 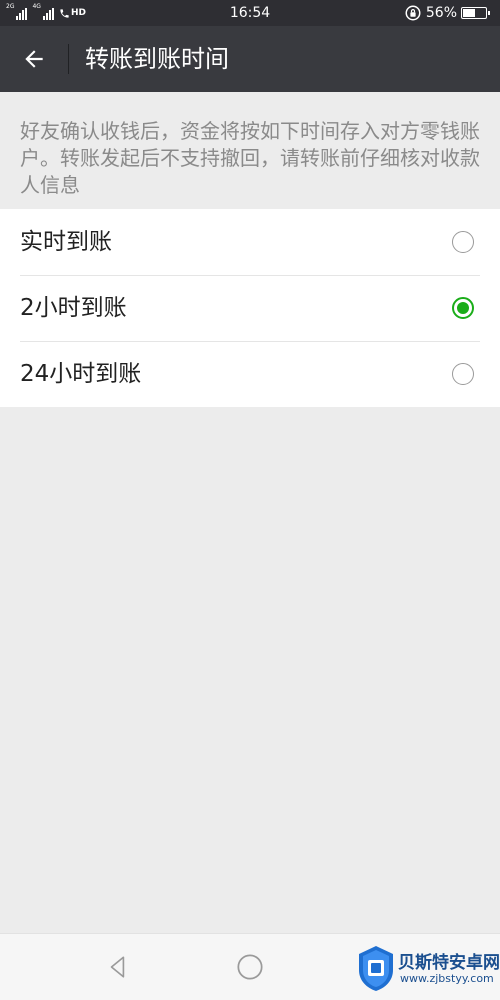 What do you see at coordinates (447, 978) in the screenshot?
I see `watermark-url: www.zjbstyy.com` at bounding box center [447, 978].